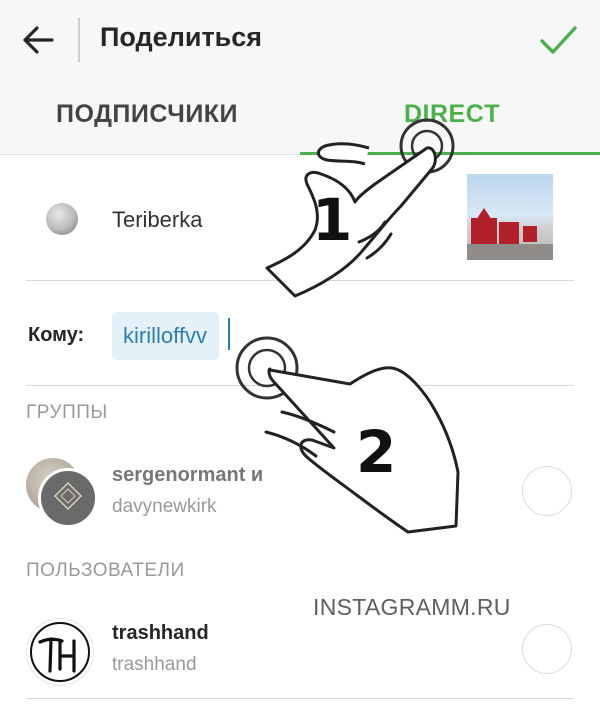  I want to click on top-bar: Поделиться, so click(300, 41).